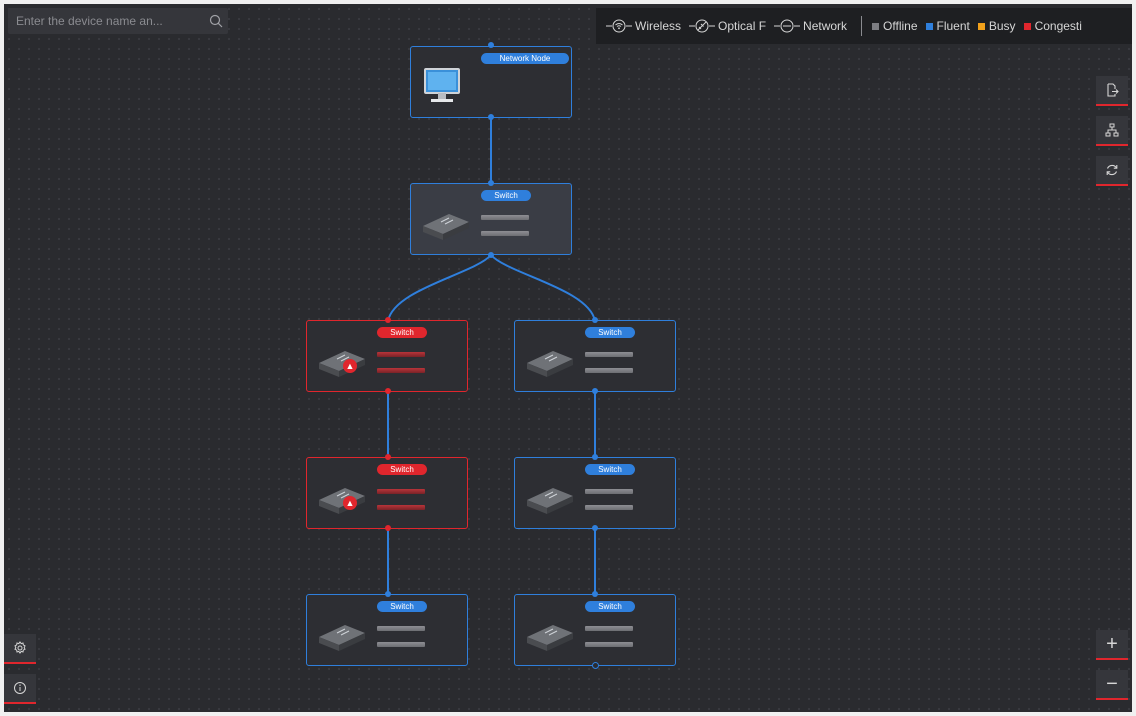 Image resolution: width=1136 pixels, height=716 pixels. What do you see at coordinates (595, 594) in the screenshot?
I see `right3-top-port` at bounding box center [595, 594].